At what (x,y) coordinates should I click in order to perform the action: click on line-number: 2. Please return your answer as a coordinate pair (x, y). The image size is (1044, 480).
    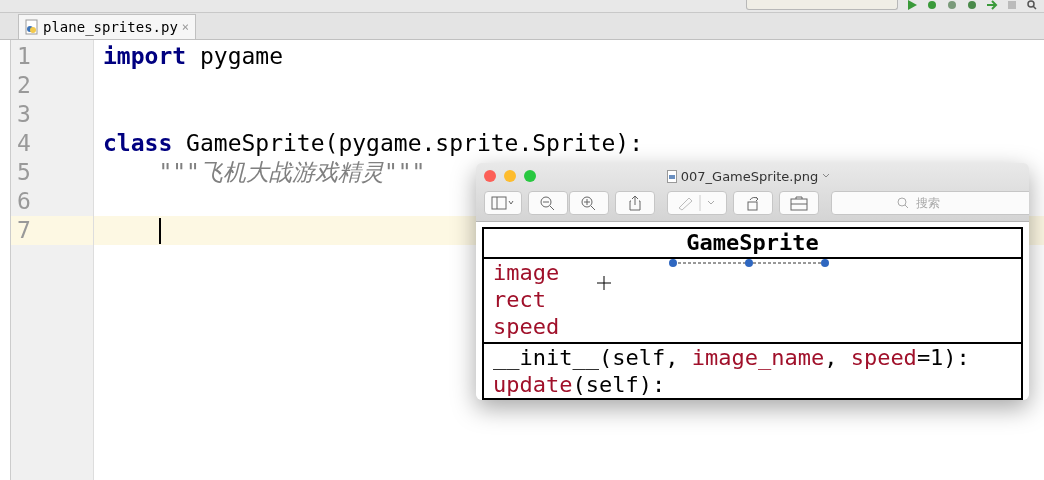
    Looking at the image, I should click on (24, 85).